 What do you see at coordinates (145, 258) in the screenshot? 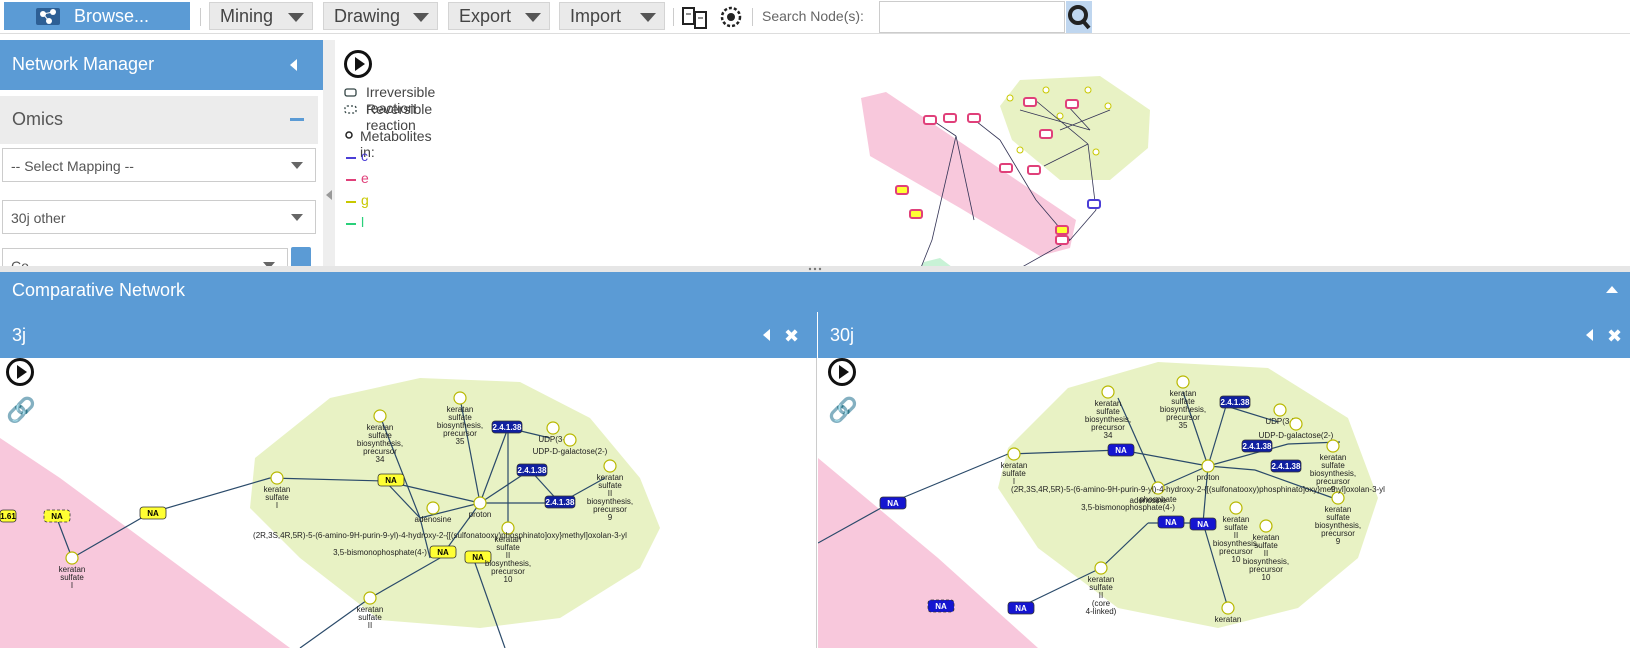
I see `partial-select: Co` at bounding box center [145, 258].